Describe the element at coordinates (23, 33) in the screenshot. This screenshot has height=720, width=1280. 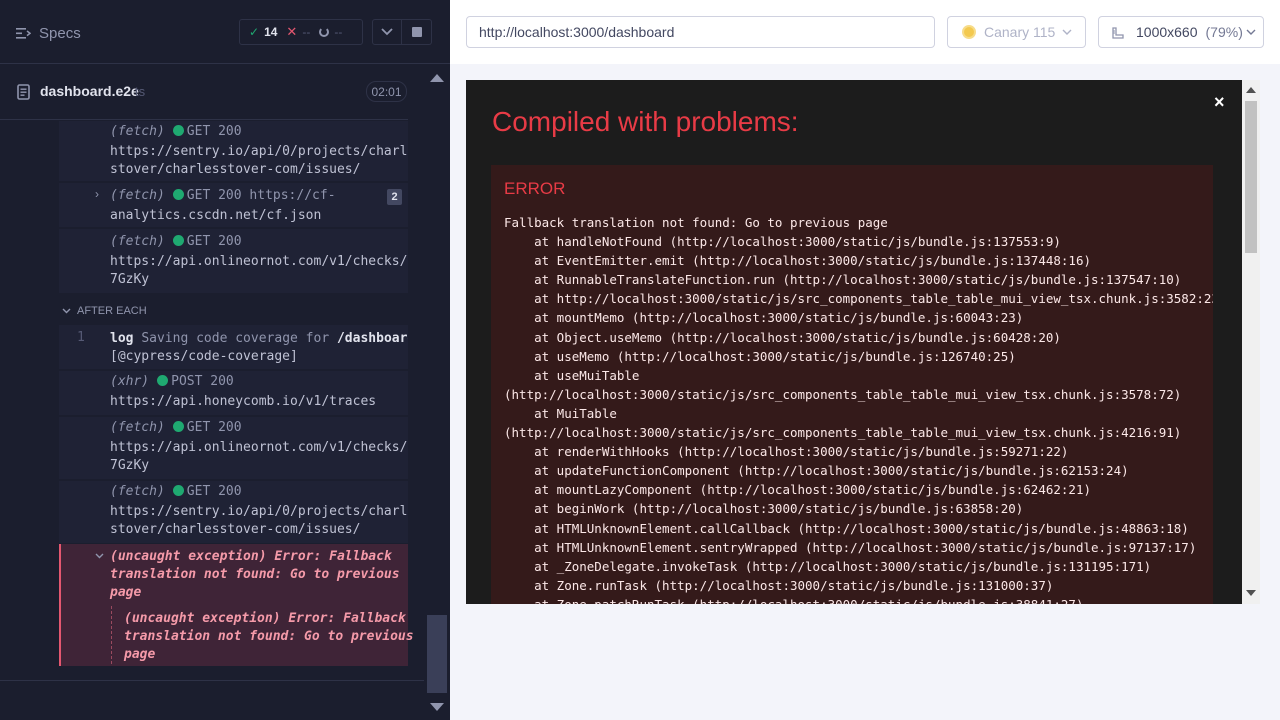
I see `list-icon` at that location.